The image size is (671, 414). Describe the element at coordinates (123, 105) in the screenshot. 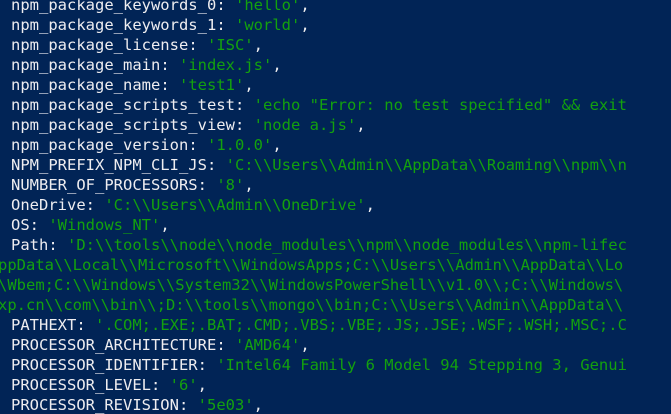

I see `env-key: npm_package_scripts_test` at that location.